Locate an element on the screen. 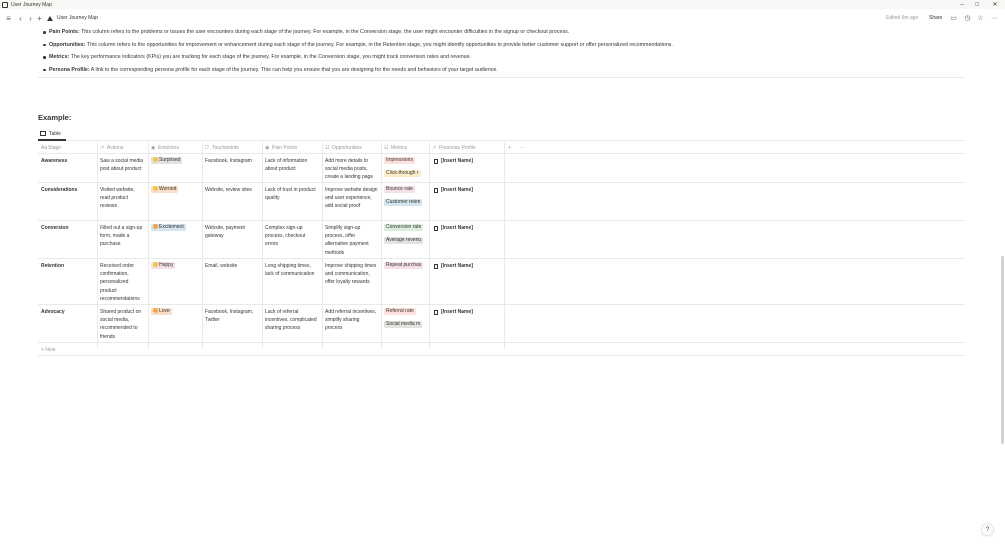 The image size is (1005, 544). favorite-icon: ☆ is located at coordinates (980, 18).